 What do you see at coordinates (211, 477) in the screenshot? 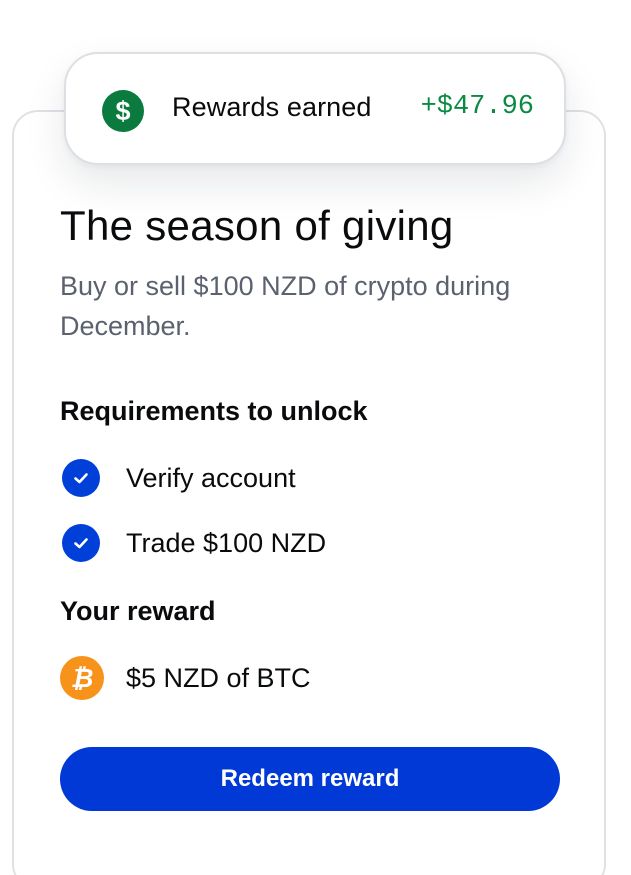
I see `requirement-label: Verify account` at bounding box center [211, 477].